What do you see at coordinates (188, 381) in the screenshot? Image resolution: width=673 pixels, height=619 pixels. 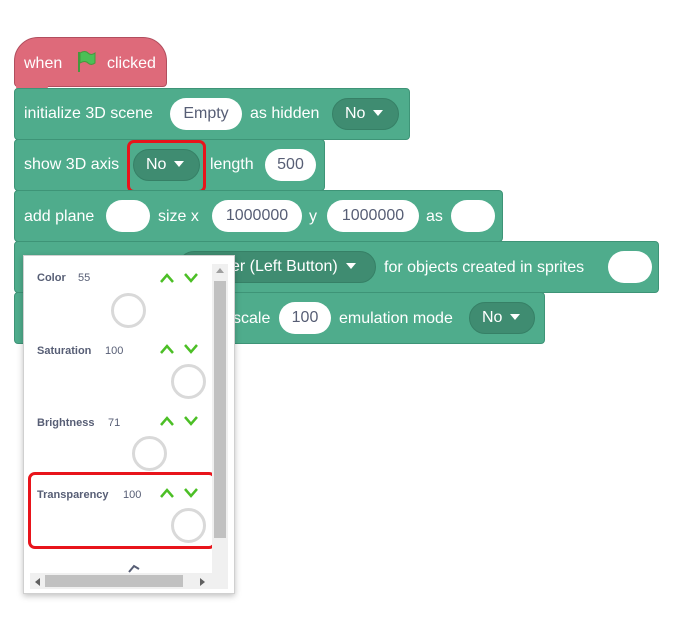 I see `saturation-knob` at bounding box center [188, 381].